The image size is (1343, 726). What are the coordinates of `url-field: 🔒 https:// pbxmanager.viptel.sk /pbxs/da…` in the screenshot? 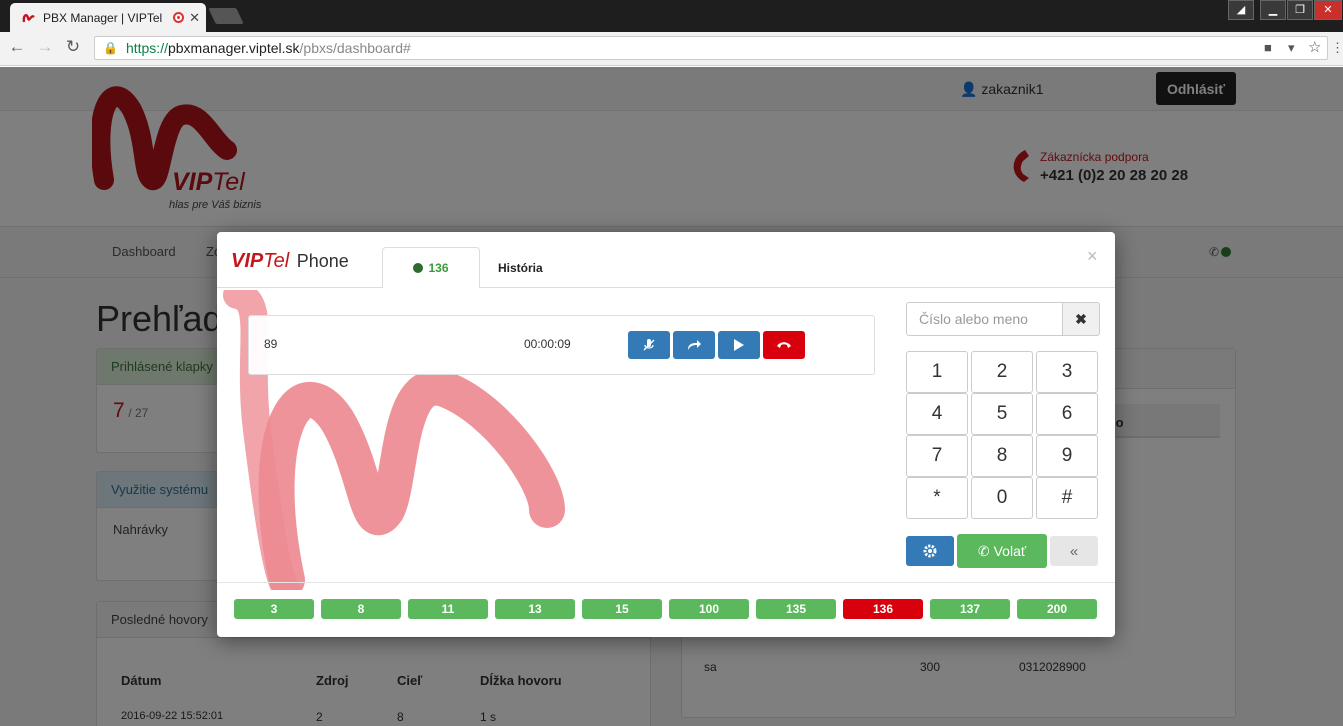 It's located at (711, 48).